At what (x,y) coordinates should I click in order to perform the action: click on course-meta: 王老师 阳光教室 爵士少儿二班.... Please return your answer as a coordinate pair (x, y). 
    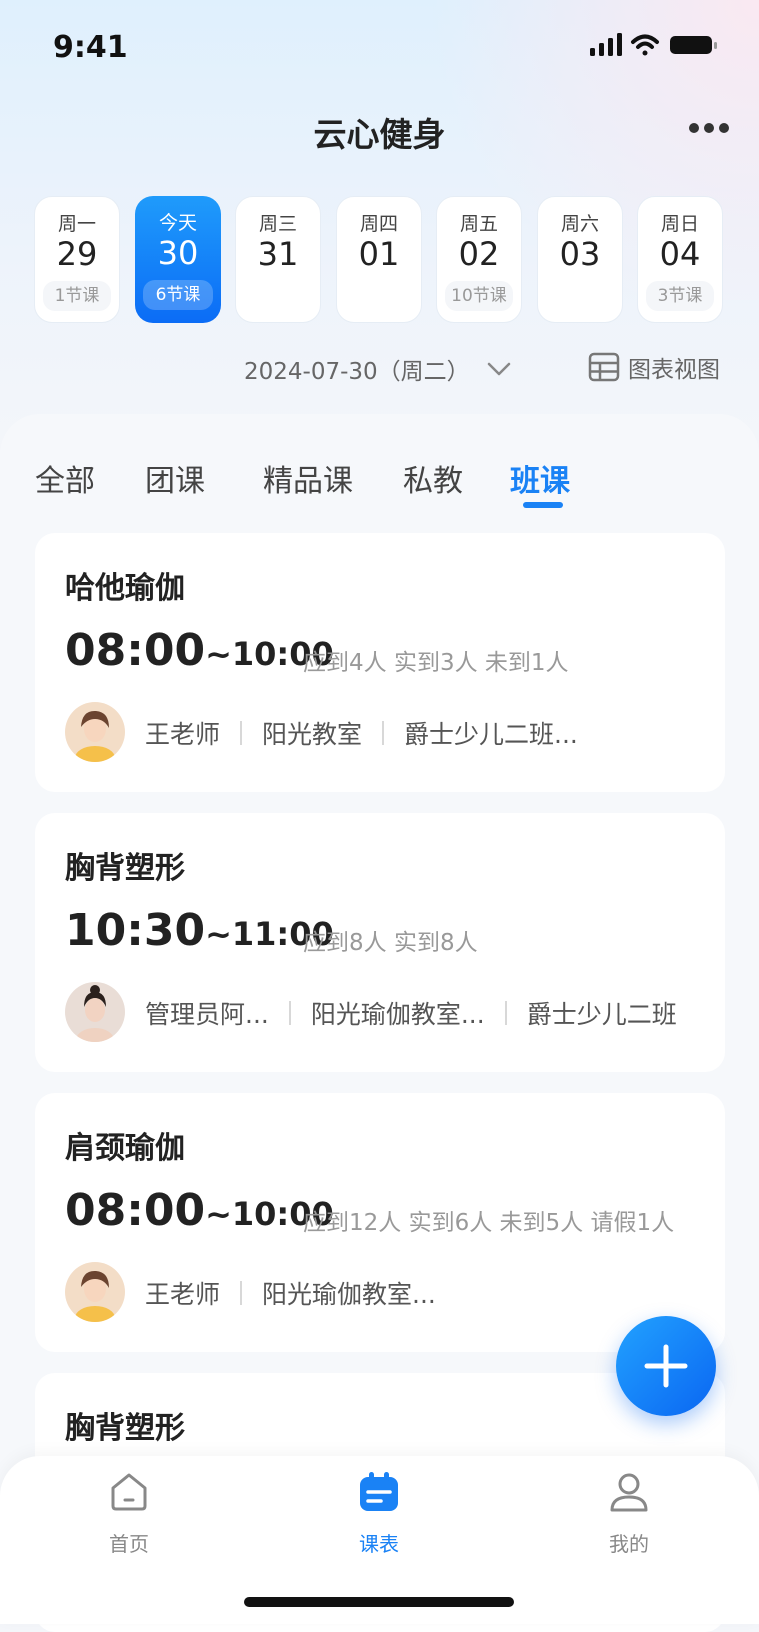
    Looking at the image, I should click on (361, 733).